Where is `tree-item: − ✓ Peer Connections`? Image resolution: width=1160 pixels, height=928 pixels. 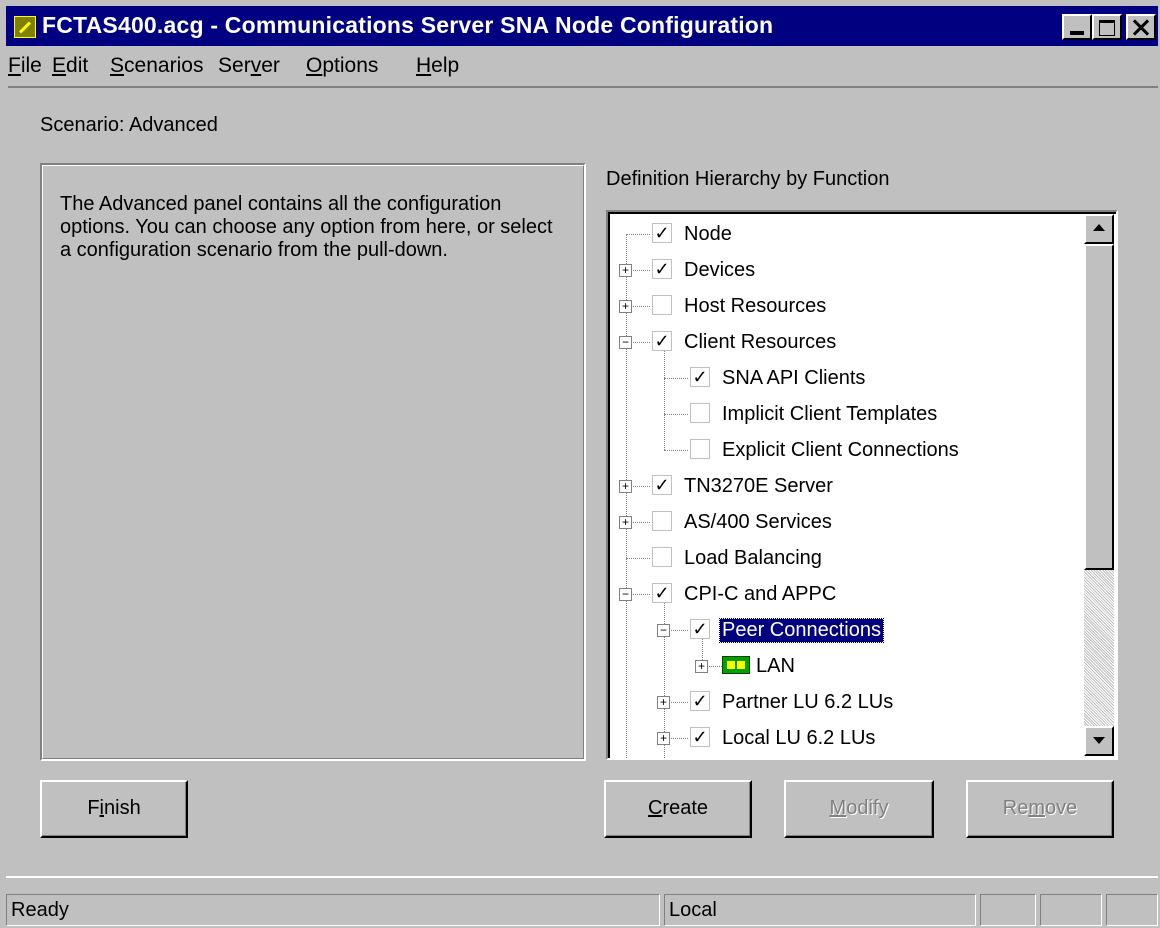
tree-item: − ✓ Peer Connections is located at coordinates (858, 630).